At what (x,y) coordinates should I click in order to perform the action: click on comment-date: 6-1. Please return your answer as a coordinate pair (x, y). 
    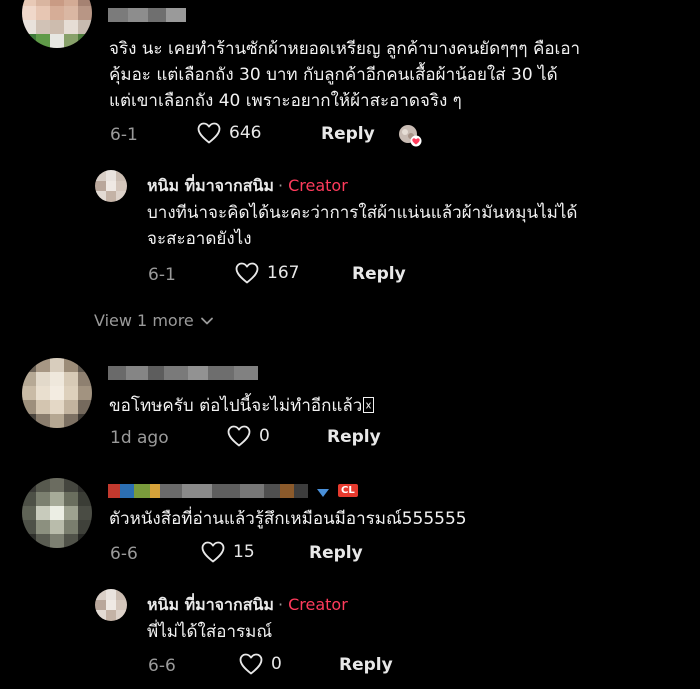
    Looking at the image, I should click on (124, 135).